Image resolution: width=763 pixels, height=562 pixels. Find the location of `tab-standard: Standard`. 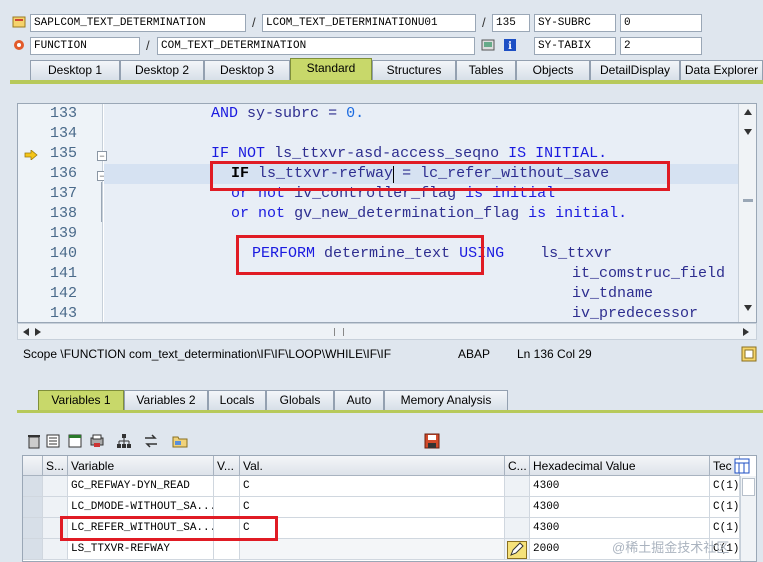

tab-standard: Standard is located at coordinates (331, 69).